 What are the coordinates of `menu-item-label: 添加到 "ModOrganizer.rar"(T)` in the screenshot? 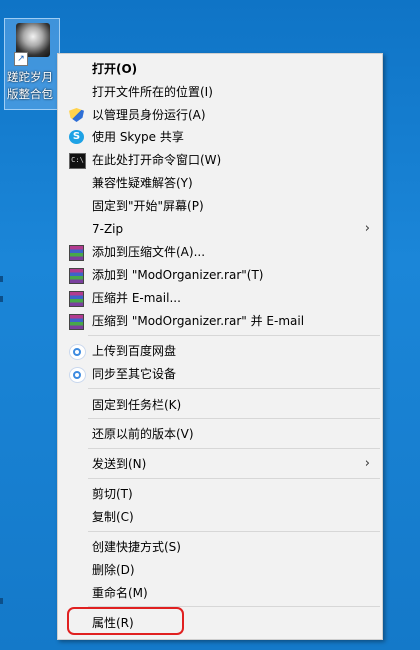 It's located at (178, 275).